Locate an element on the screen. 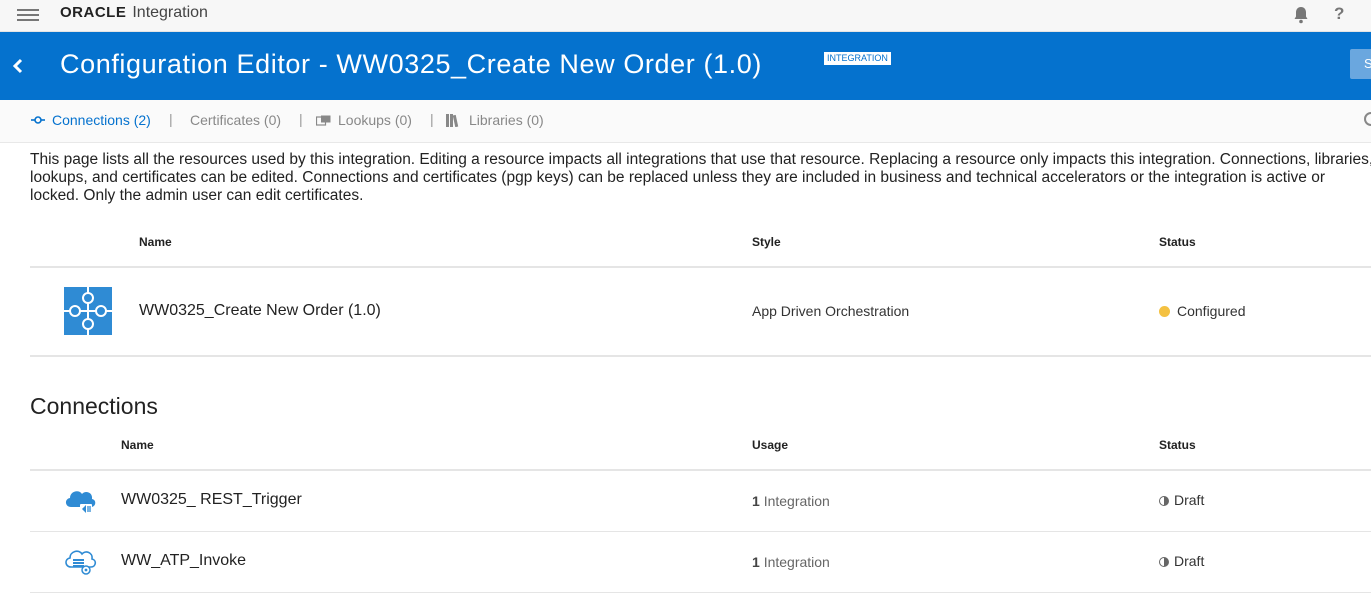 The image size is (1371, 611). integration-style: App Driven Orchestration is located at coordinates (831, 311).